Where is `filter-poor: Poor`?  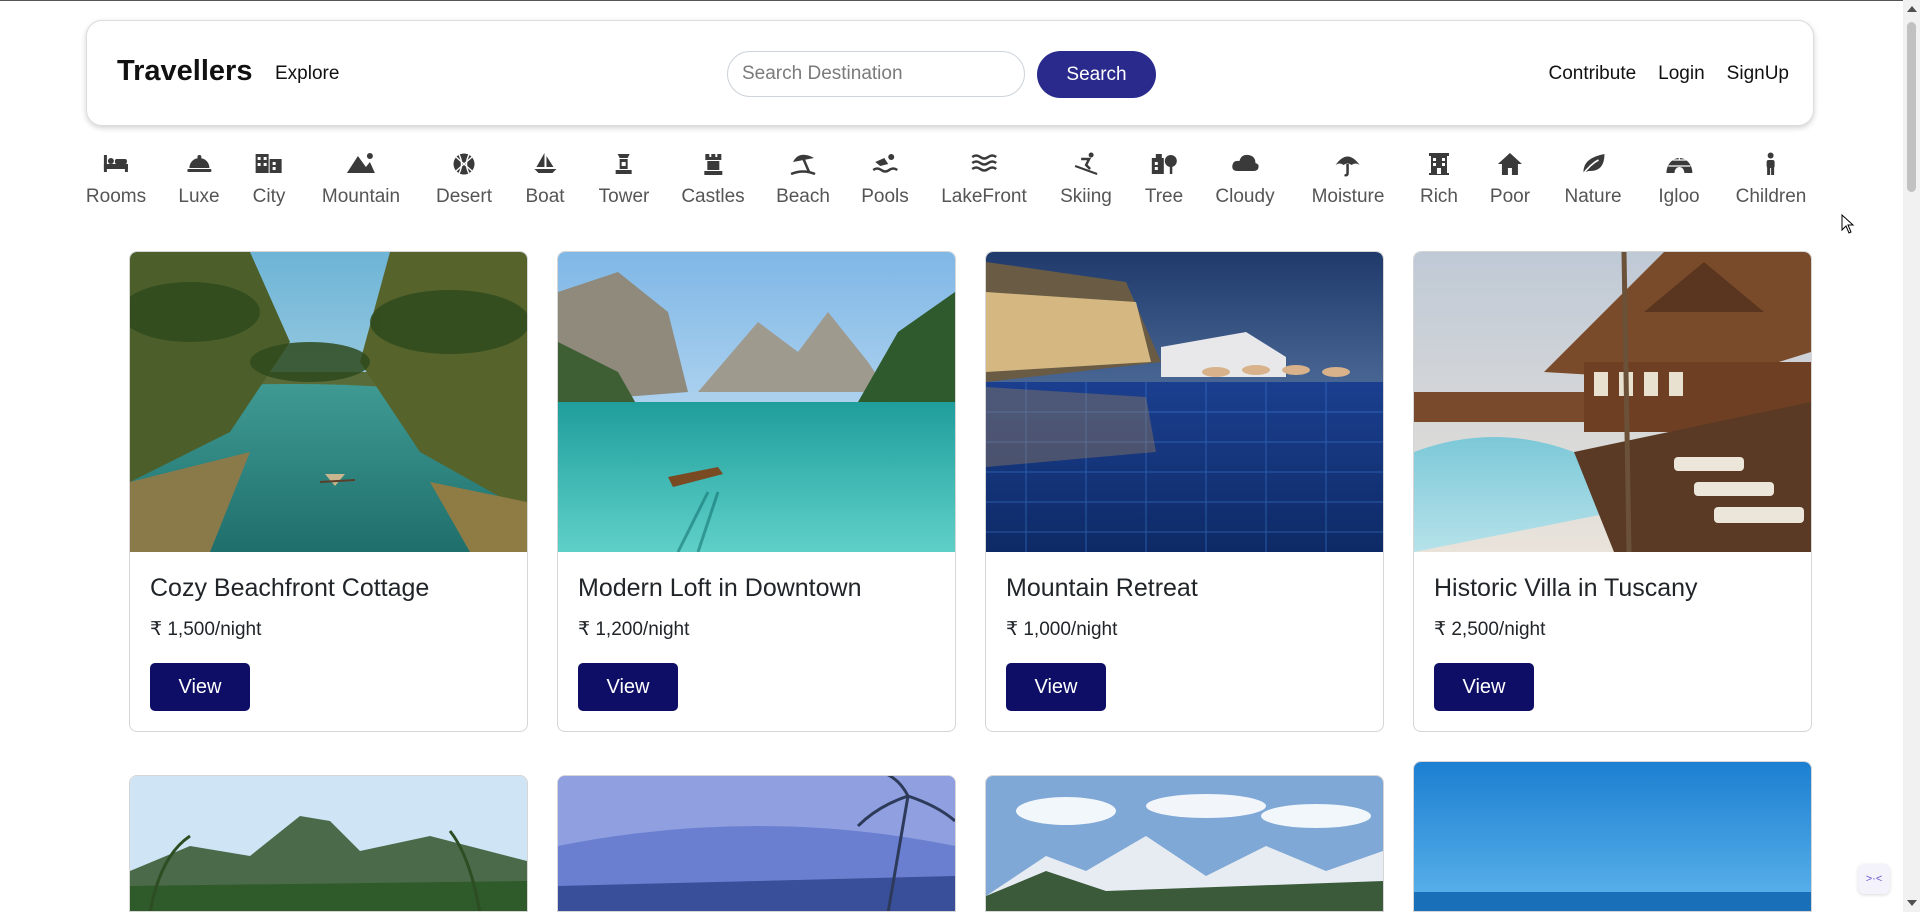 filter-poor: Poor is located at coordinates (1510, 182).